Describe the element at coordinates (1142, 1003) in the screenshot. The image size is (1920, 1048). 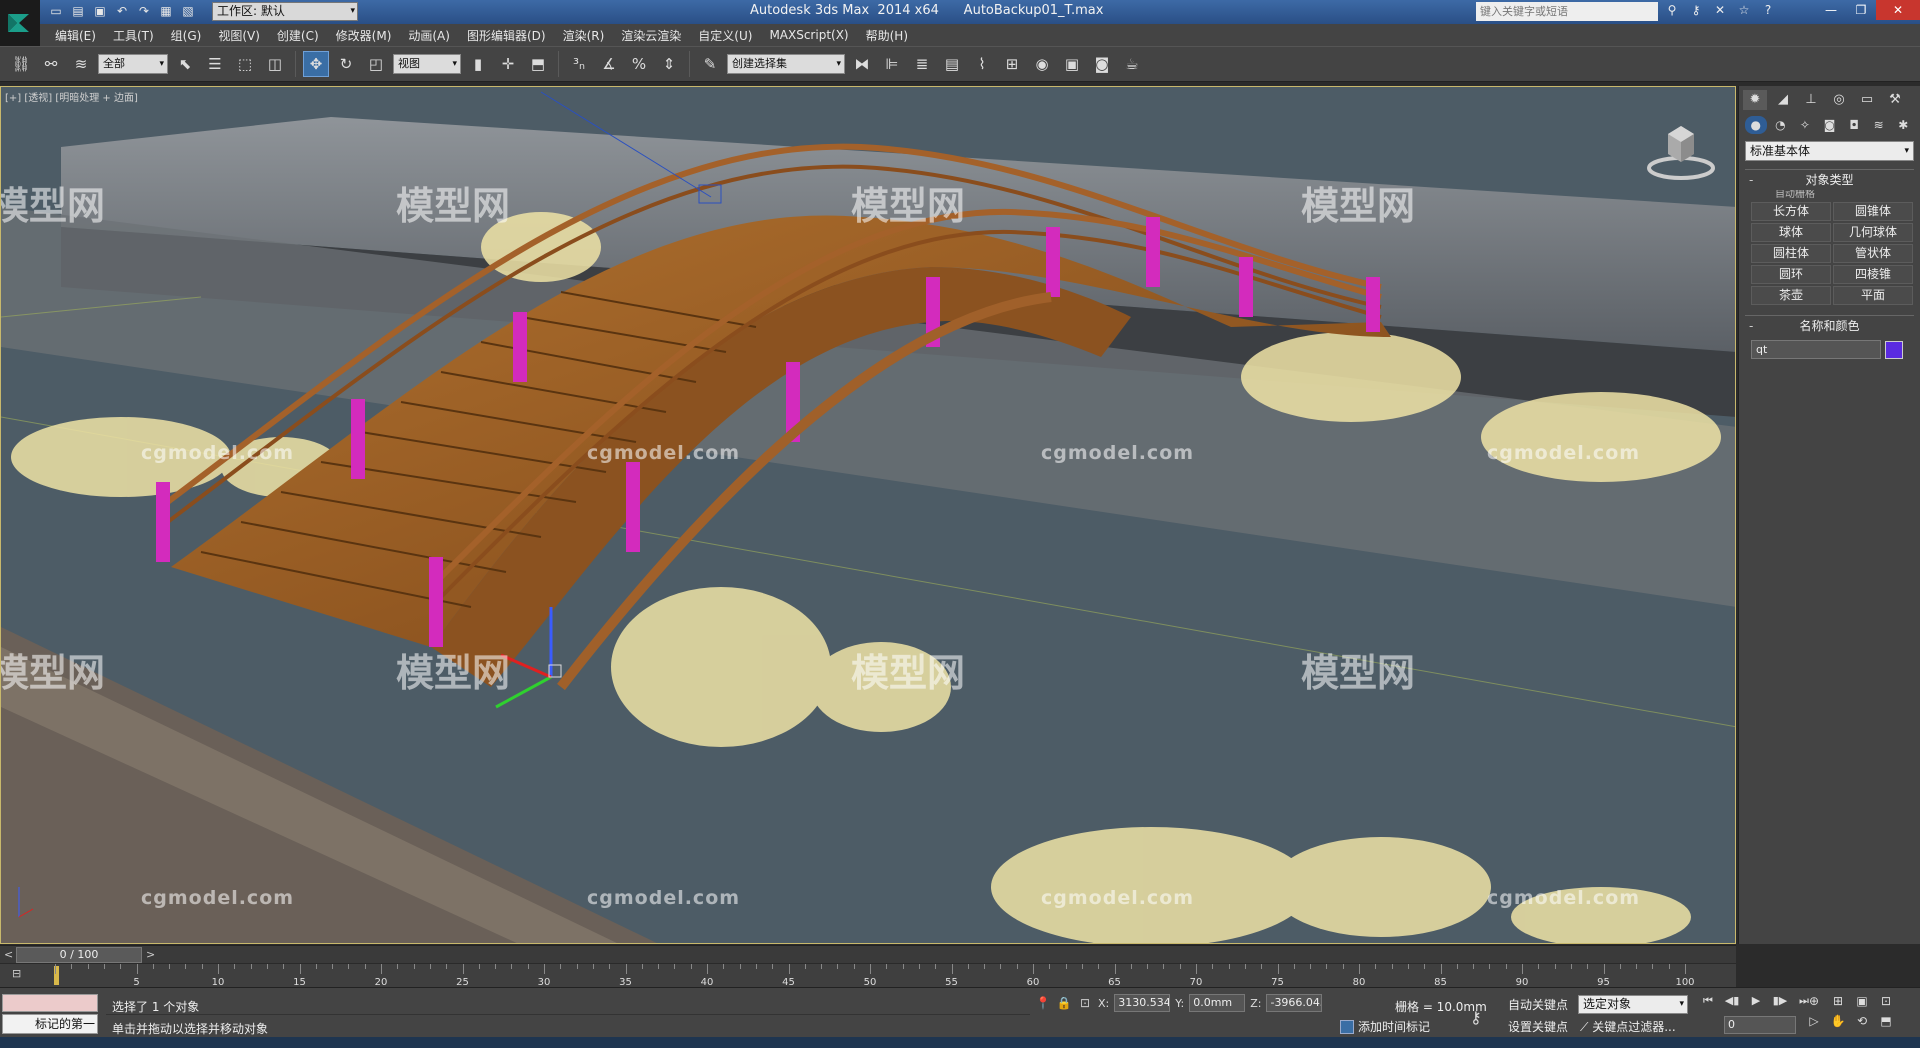
I see `x-coord-field: 3130.534m` at that location.